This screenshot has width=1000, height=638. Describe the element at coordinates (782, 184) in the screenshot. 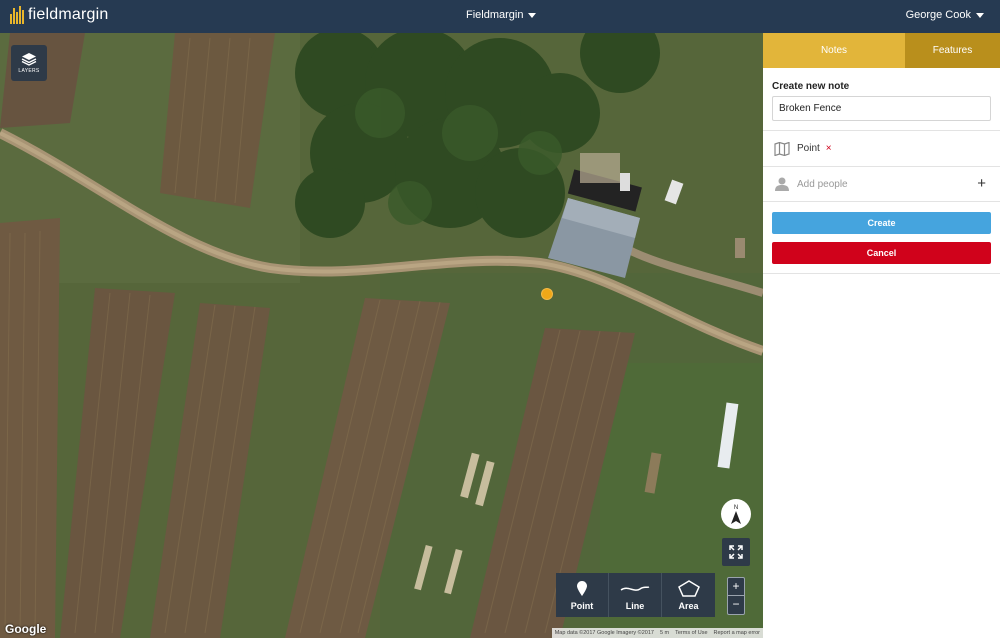

I see `person-icon` at that location.